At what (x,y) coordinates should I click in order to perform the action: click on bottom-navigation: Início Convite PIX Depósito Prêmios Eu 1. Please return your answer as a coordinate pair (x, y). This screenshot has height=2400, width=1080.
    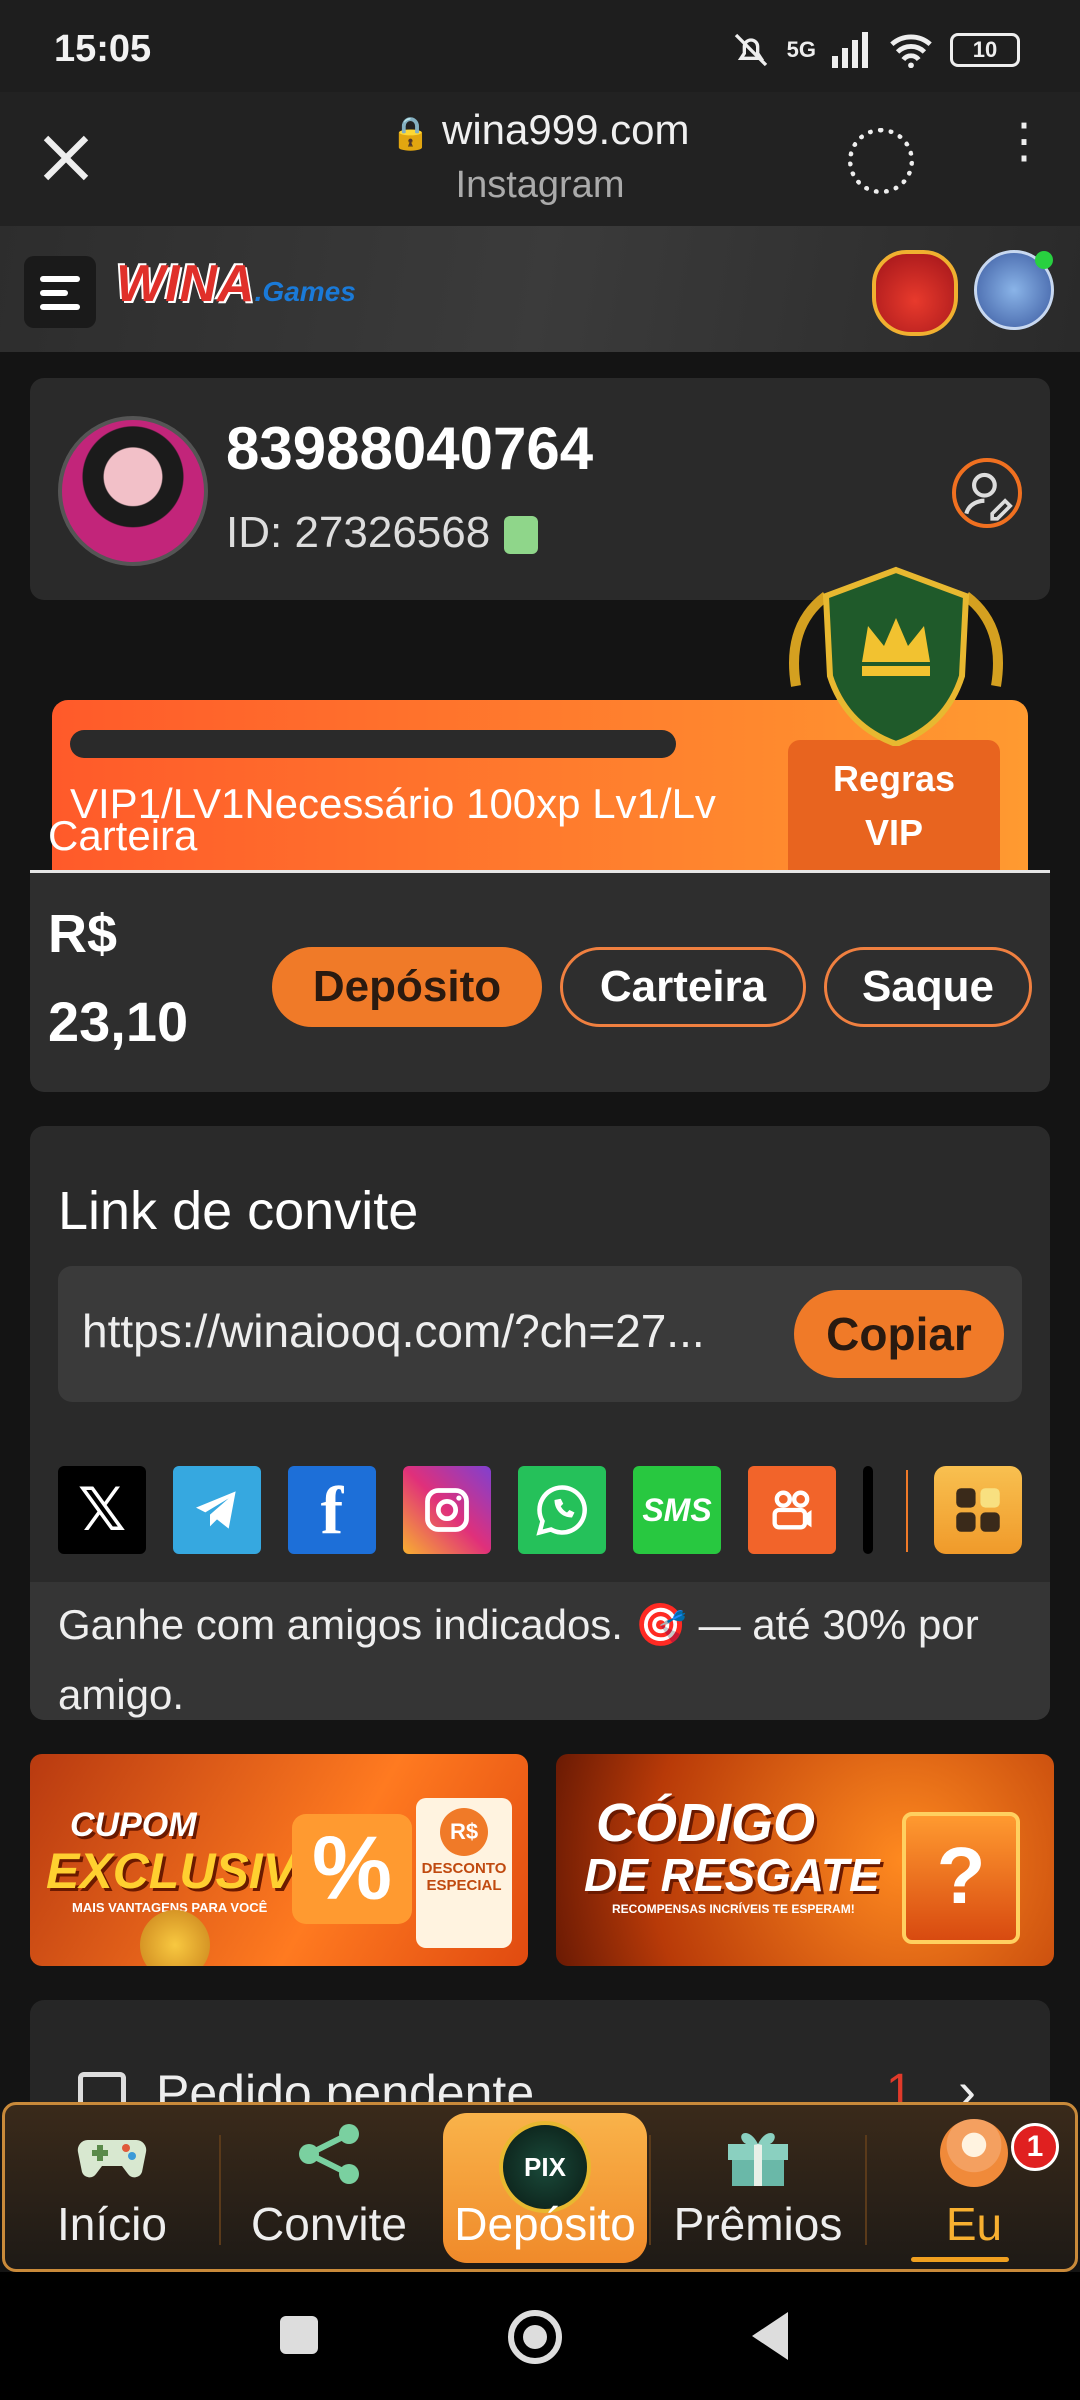
    Looking at the image, I should click on (540, 2187).